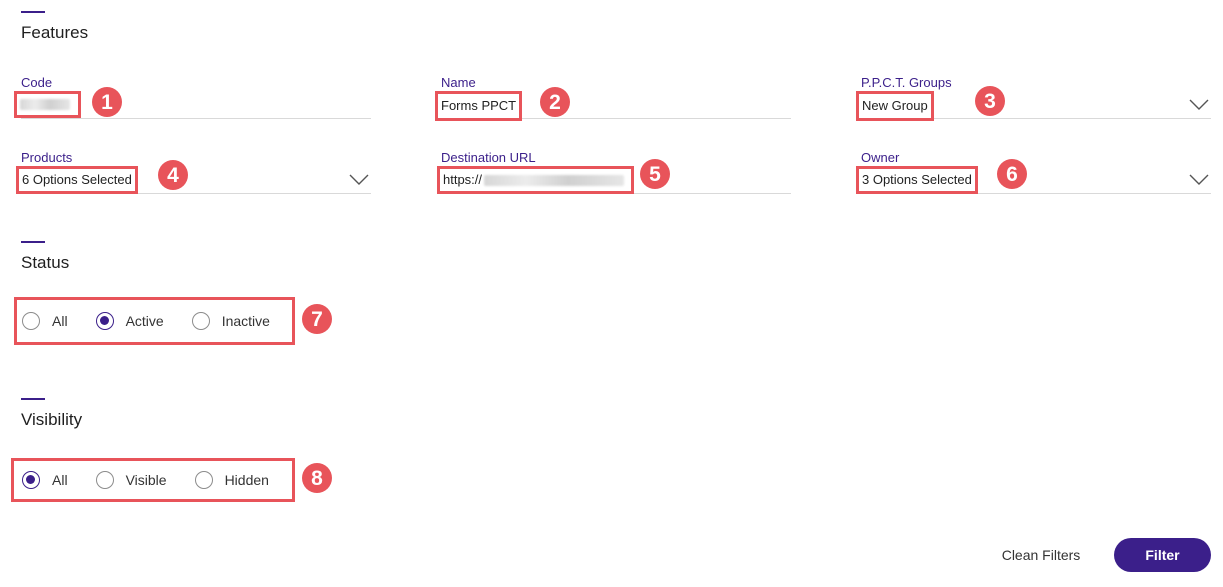 The image size is (1223, 587). Describe the element at coordinates (47, 157) in the screenshot. I see `products-label: Products` at that location.